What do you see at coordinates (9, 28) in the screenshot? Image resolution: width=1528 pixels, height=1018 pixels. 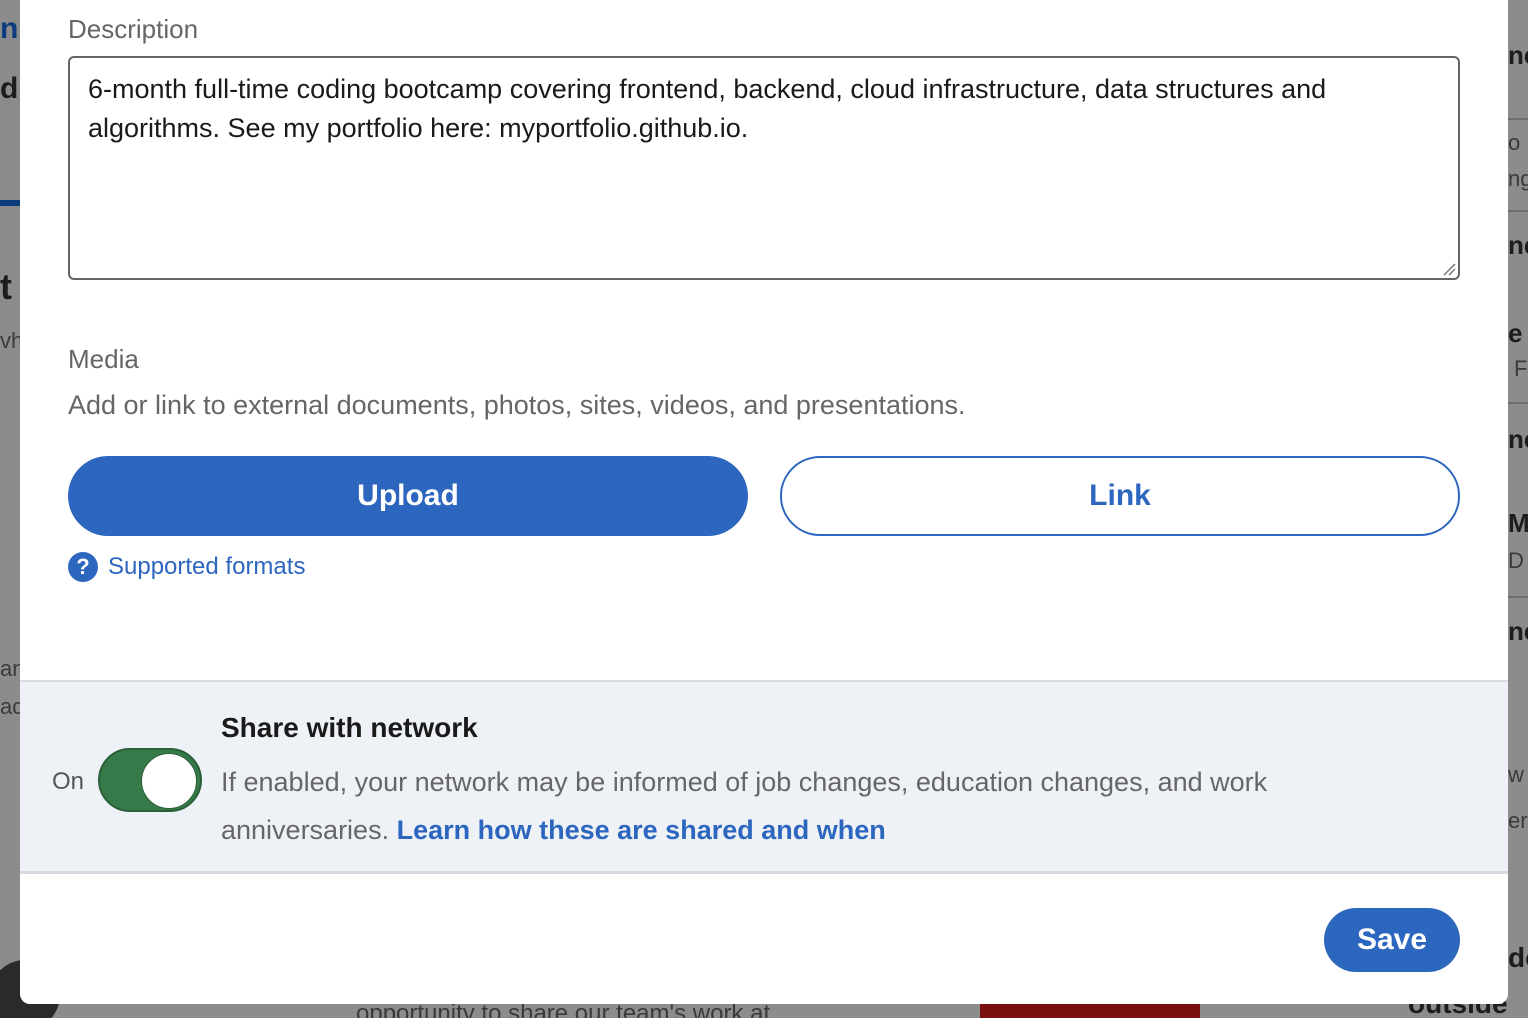 I see `bg-fragment: n` at bounding box center [9, 28].